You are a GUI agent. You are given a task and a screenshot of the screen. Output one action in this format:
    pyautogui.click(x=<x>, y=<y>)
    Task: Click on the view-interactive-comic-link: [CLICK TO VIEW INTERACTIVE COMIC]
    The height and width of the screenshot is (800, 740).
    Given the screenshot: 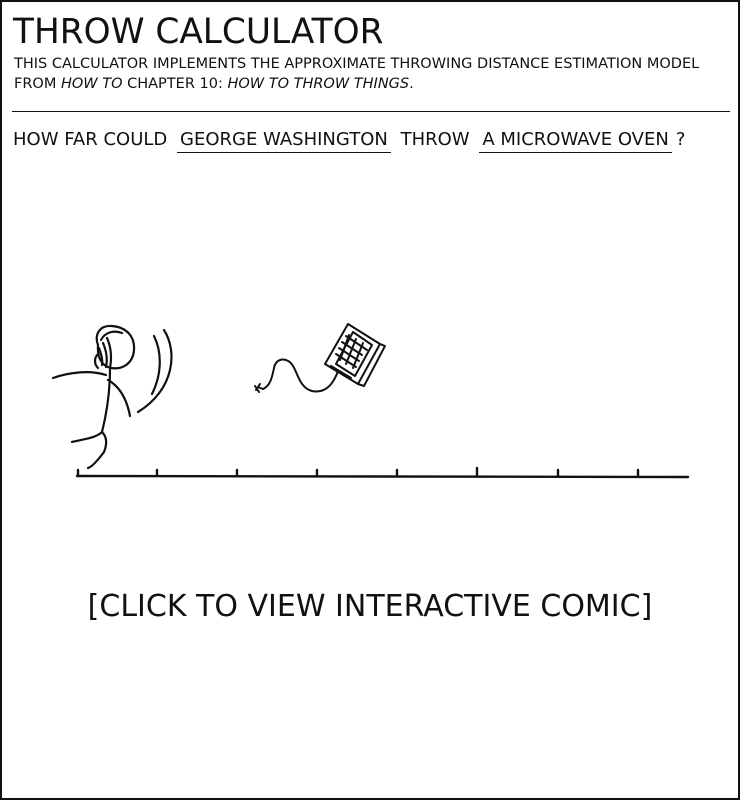 What is the action you would take?
    pyautogui.click(x=370, y=607)
    